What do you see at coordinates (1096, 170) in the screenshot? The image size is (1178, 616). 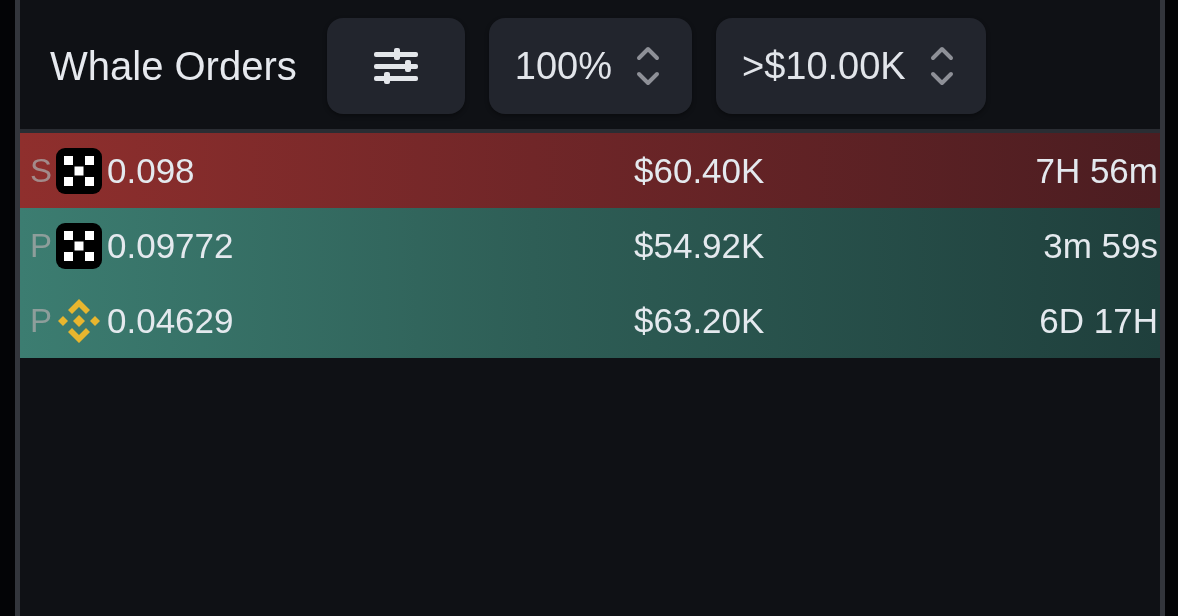 I see `age-text: 7H 56m` at bounding box center [1096, 170].